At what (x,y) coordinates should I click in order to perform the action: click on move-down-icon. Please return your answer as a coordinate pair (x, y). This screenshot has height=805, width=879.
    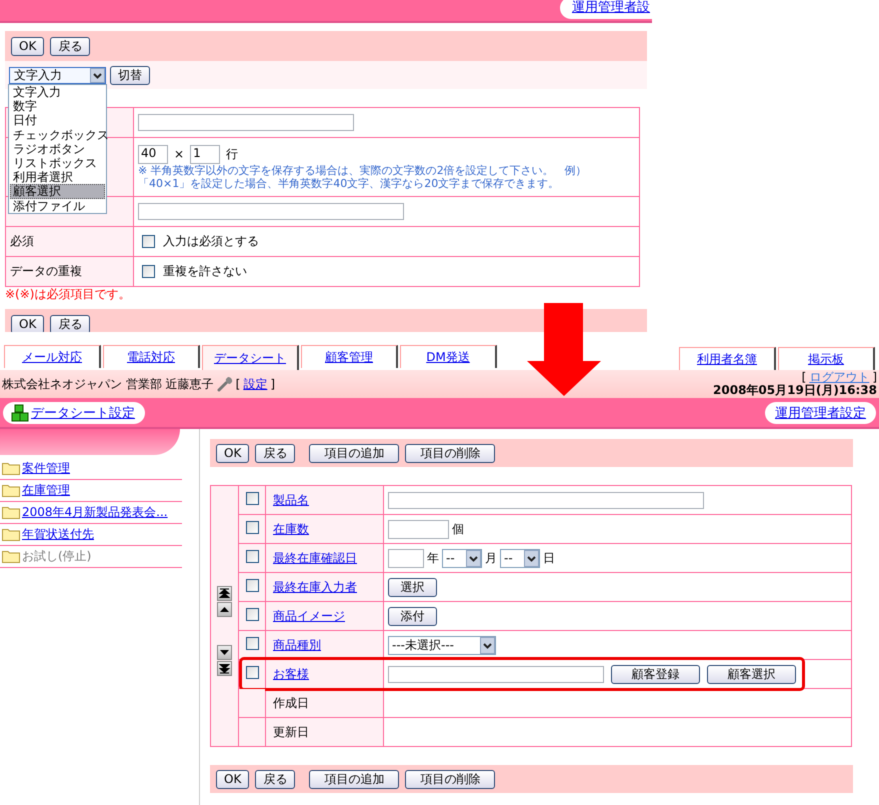
    Looking at the image, I should click on (224, 652).